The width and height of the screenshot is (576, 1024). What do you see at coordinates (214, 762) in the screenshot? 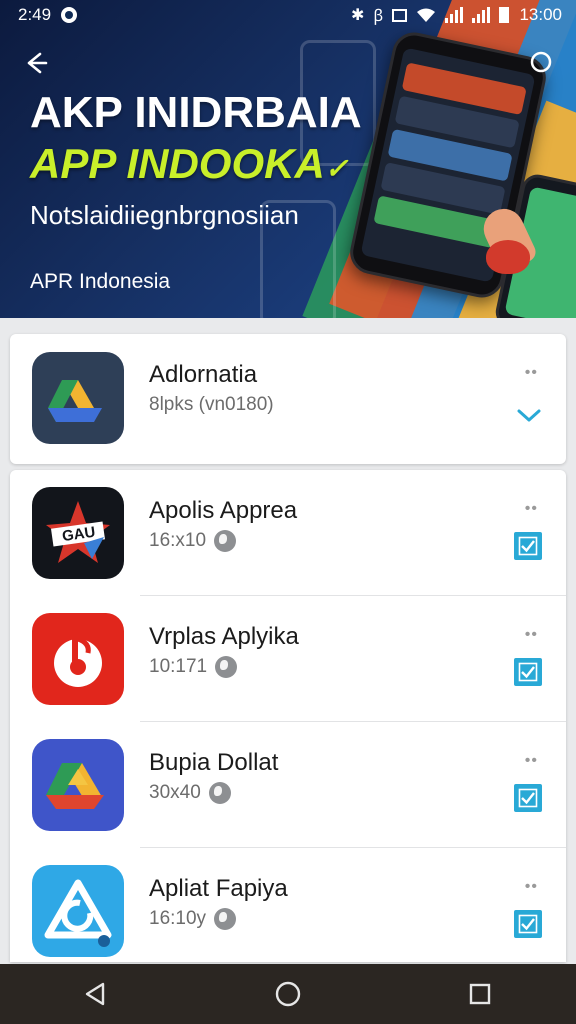
I see `app-name: Bupia Dollat` at bounding box center [214, 762].